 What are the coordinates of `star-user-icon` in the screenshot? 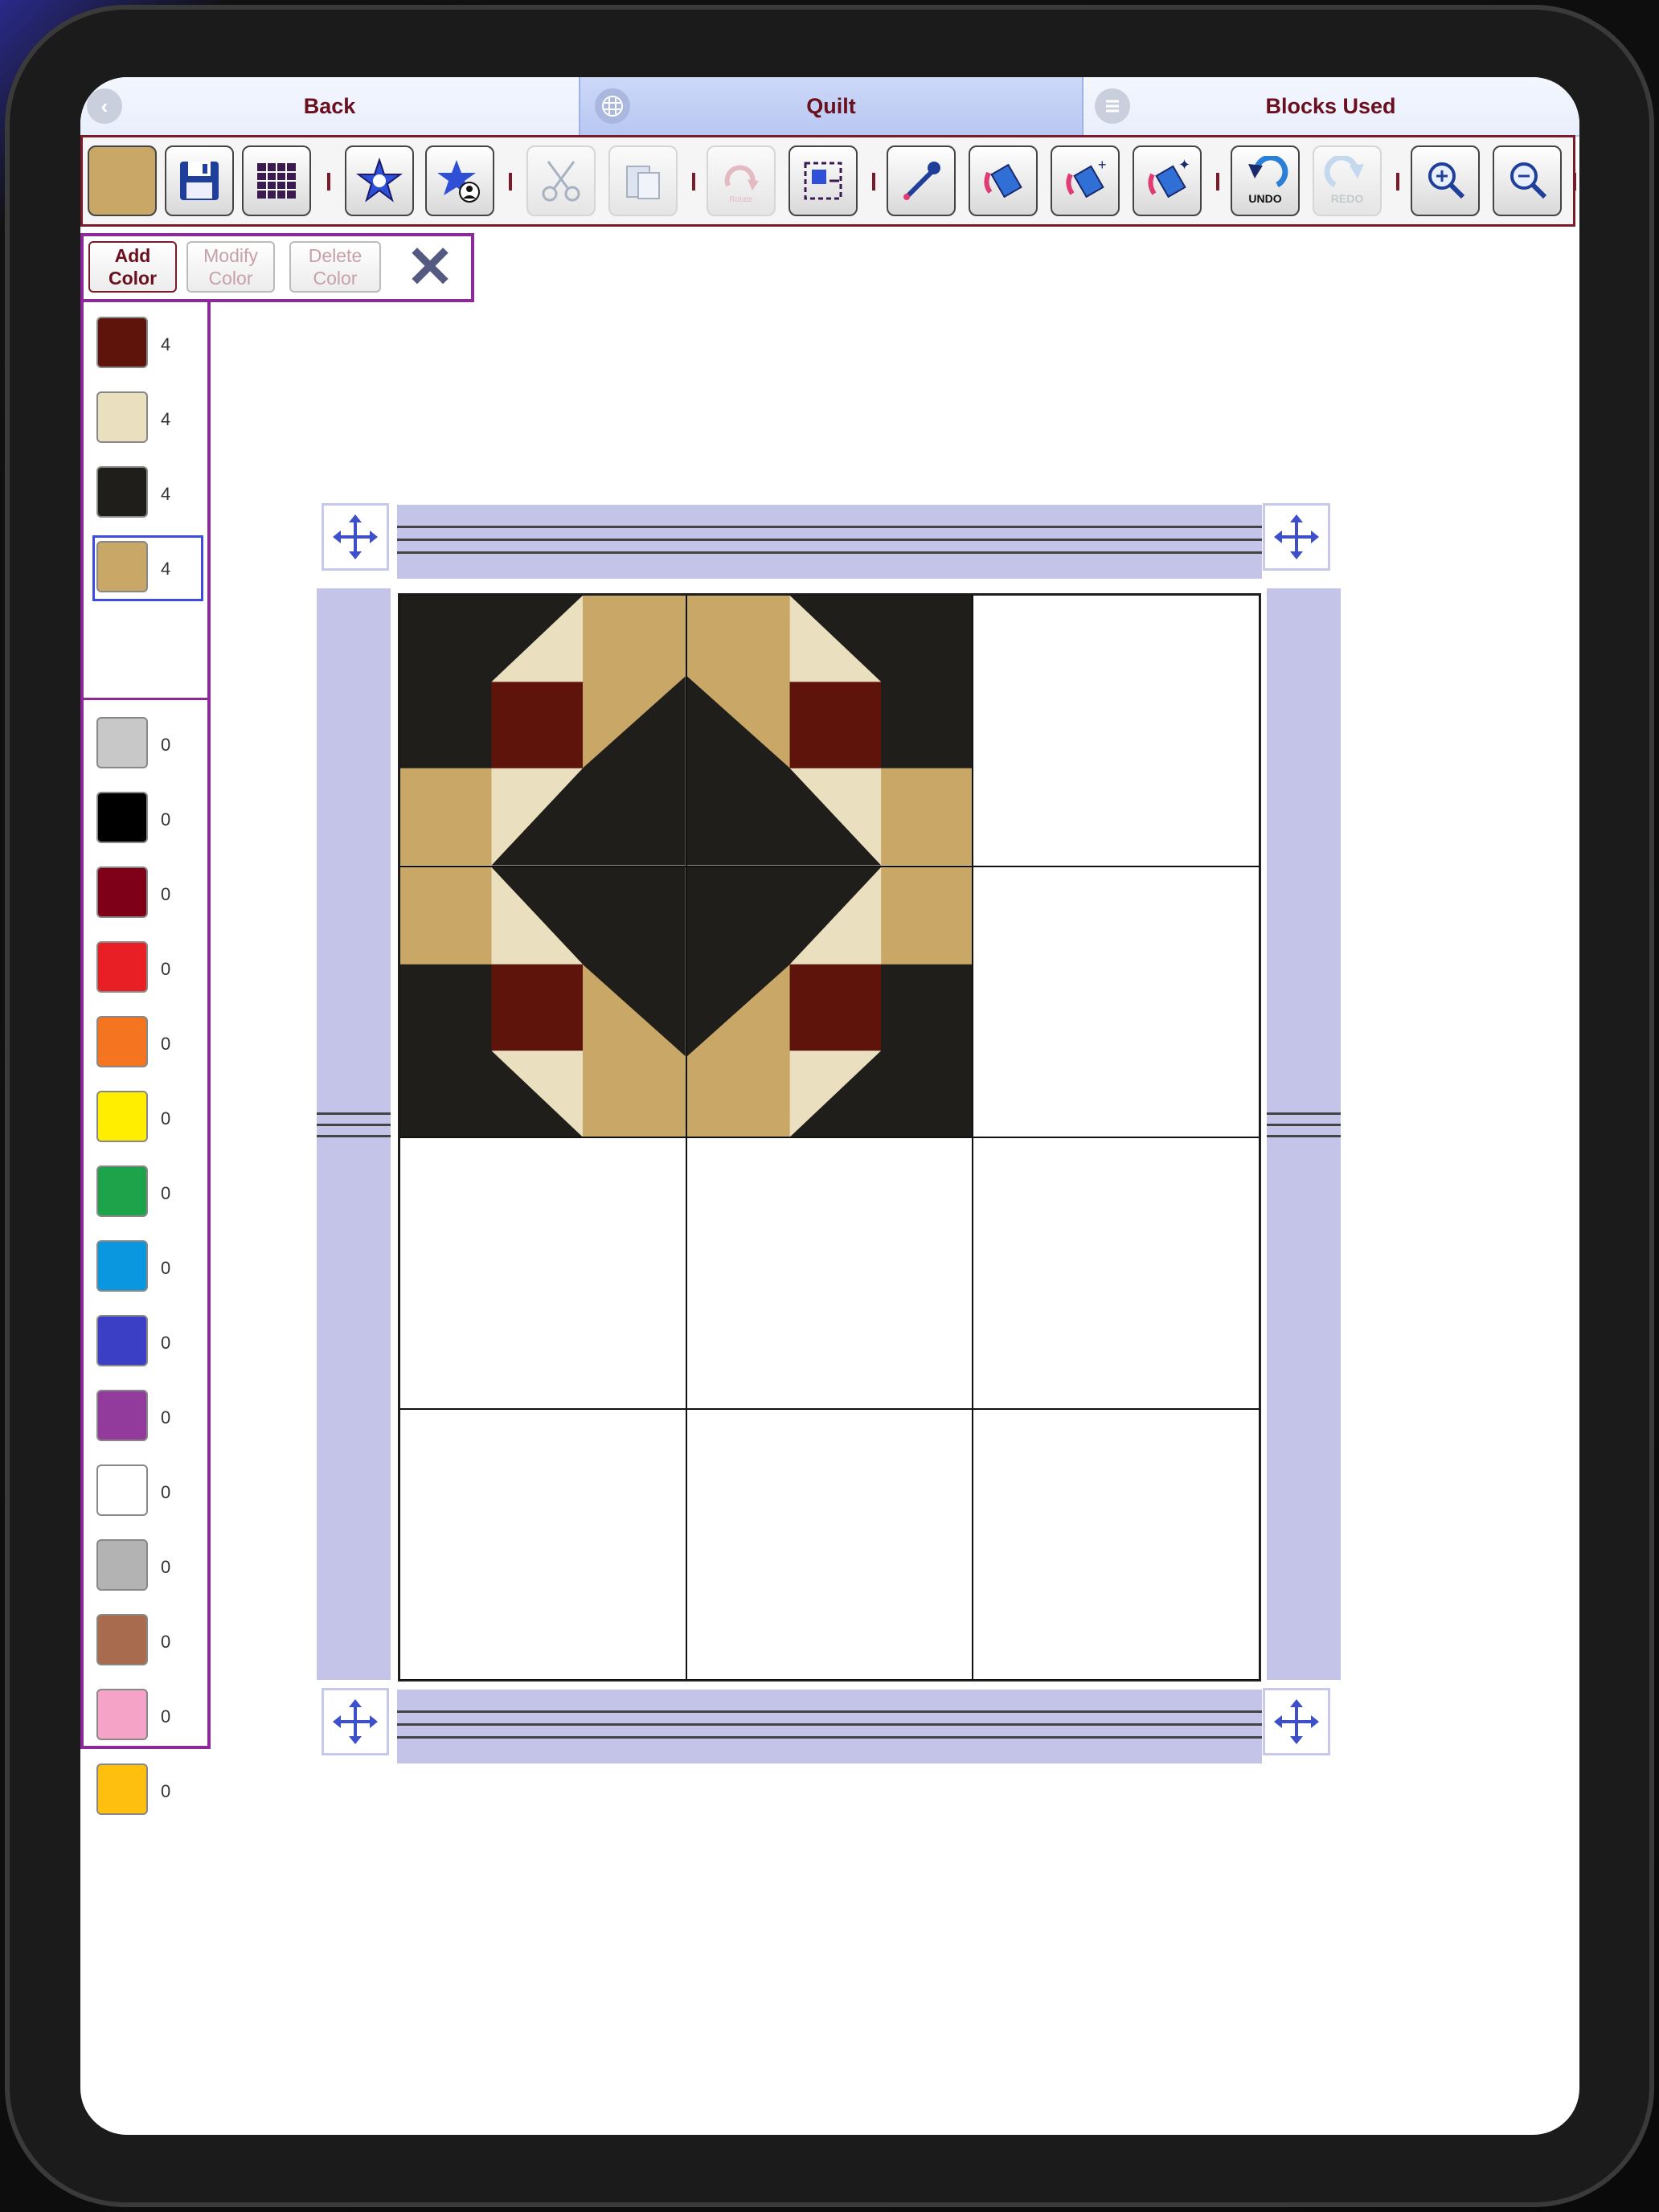 It's located at (458, 181).